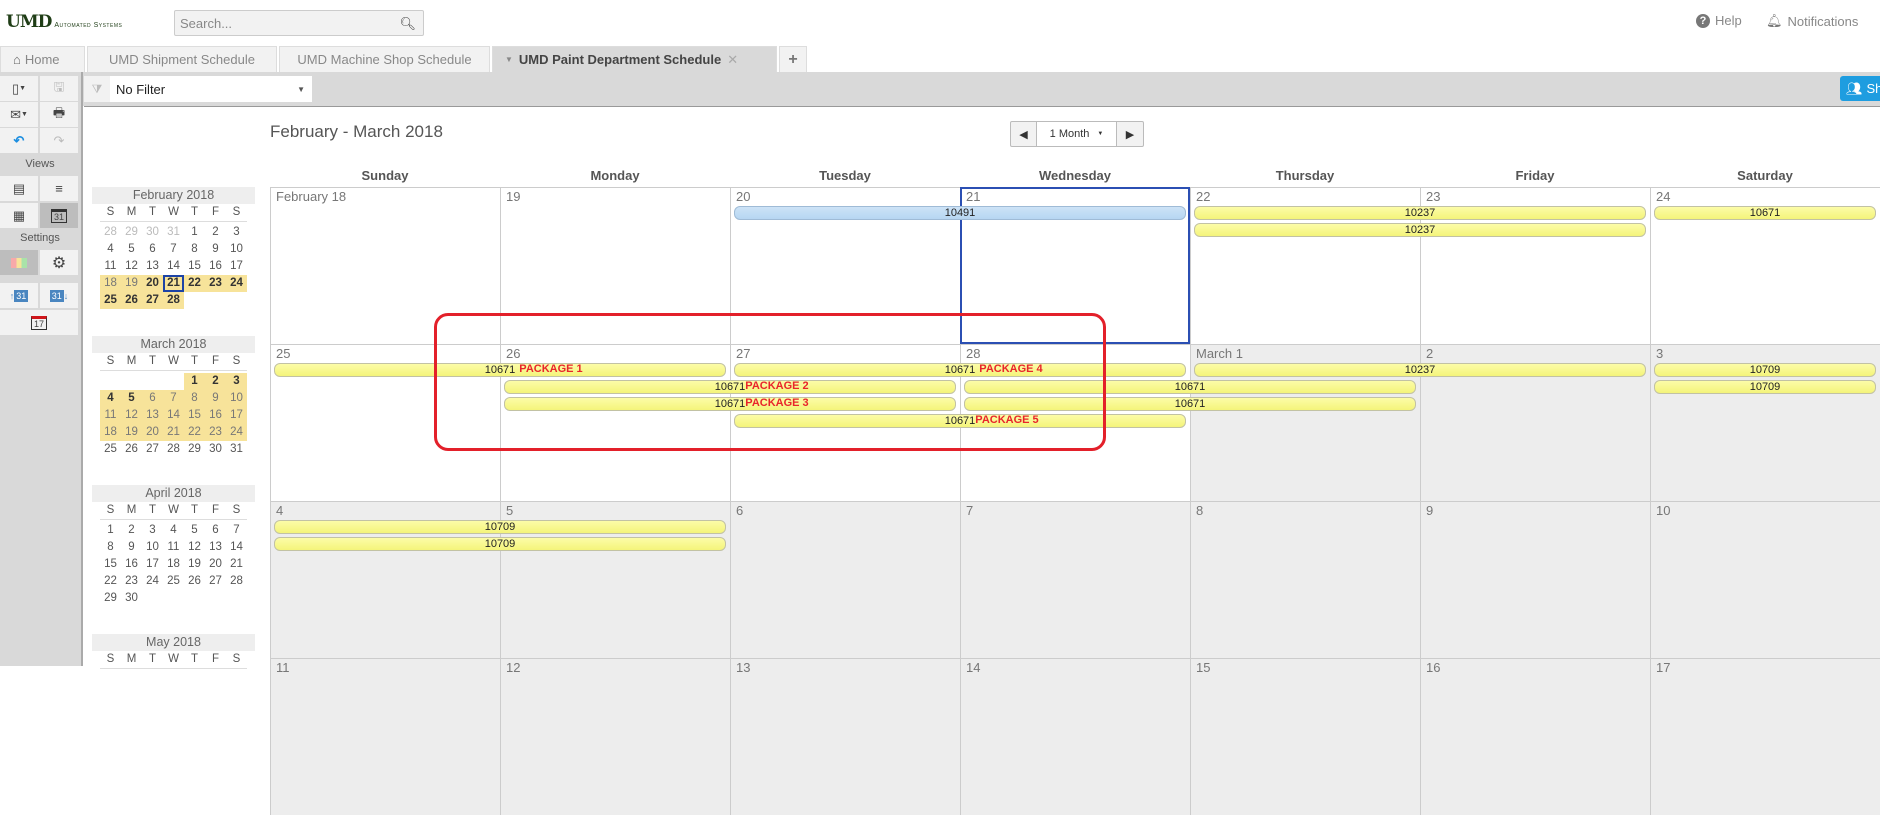  What do you see at coordinates (1024, 134) in the screenshot?
I see `previous-button: ◀` at bounding box center [1024, 134].